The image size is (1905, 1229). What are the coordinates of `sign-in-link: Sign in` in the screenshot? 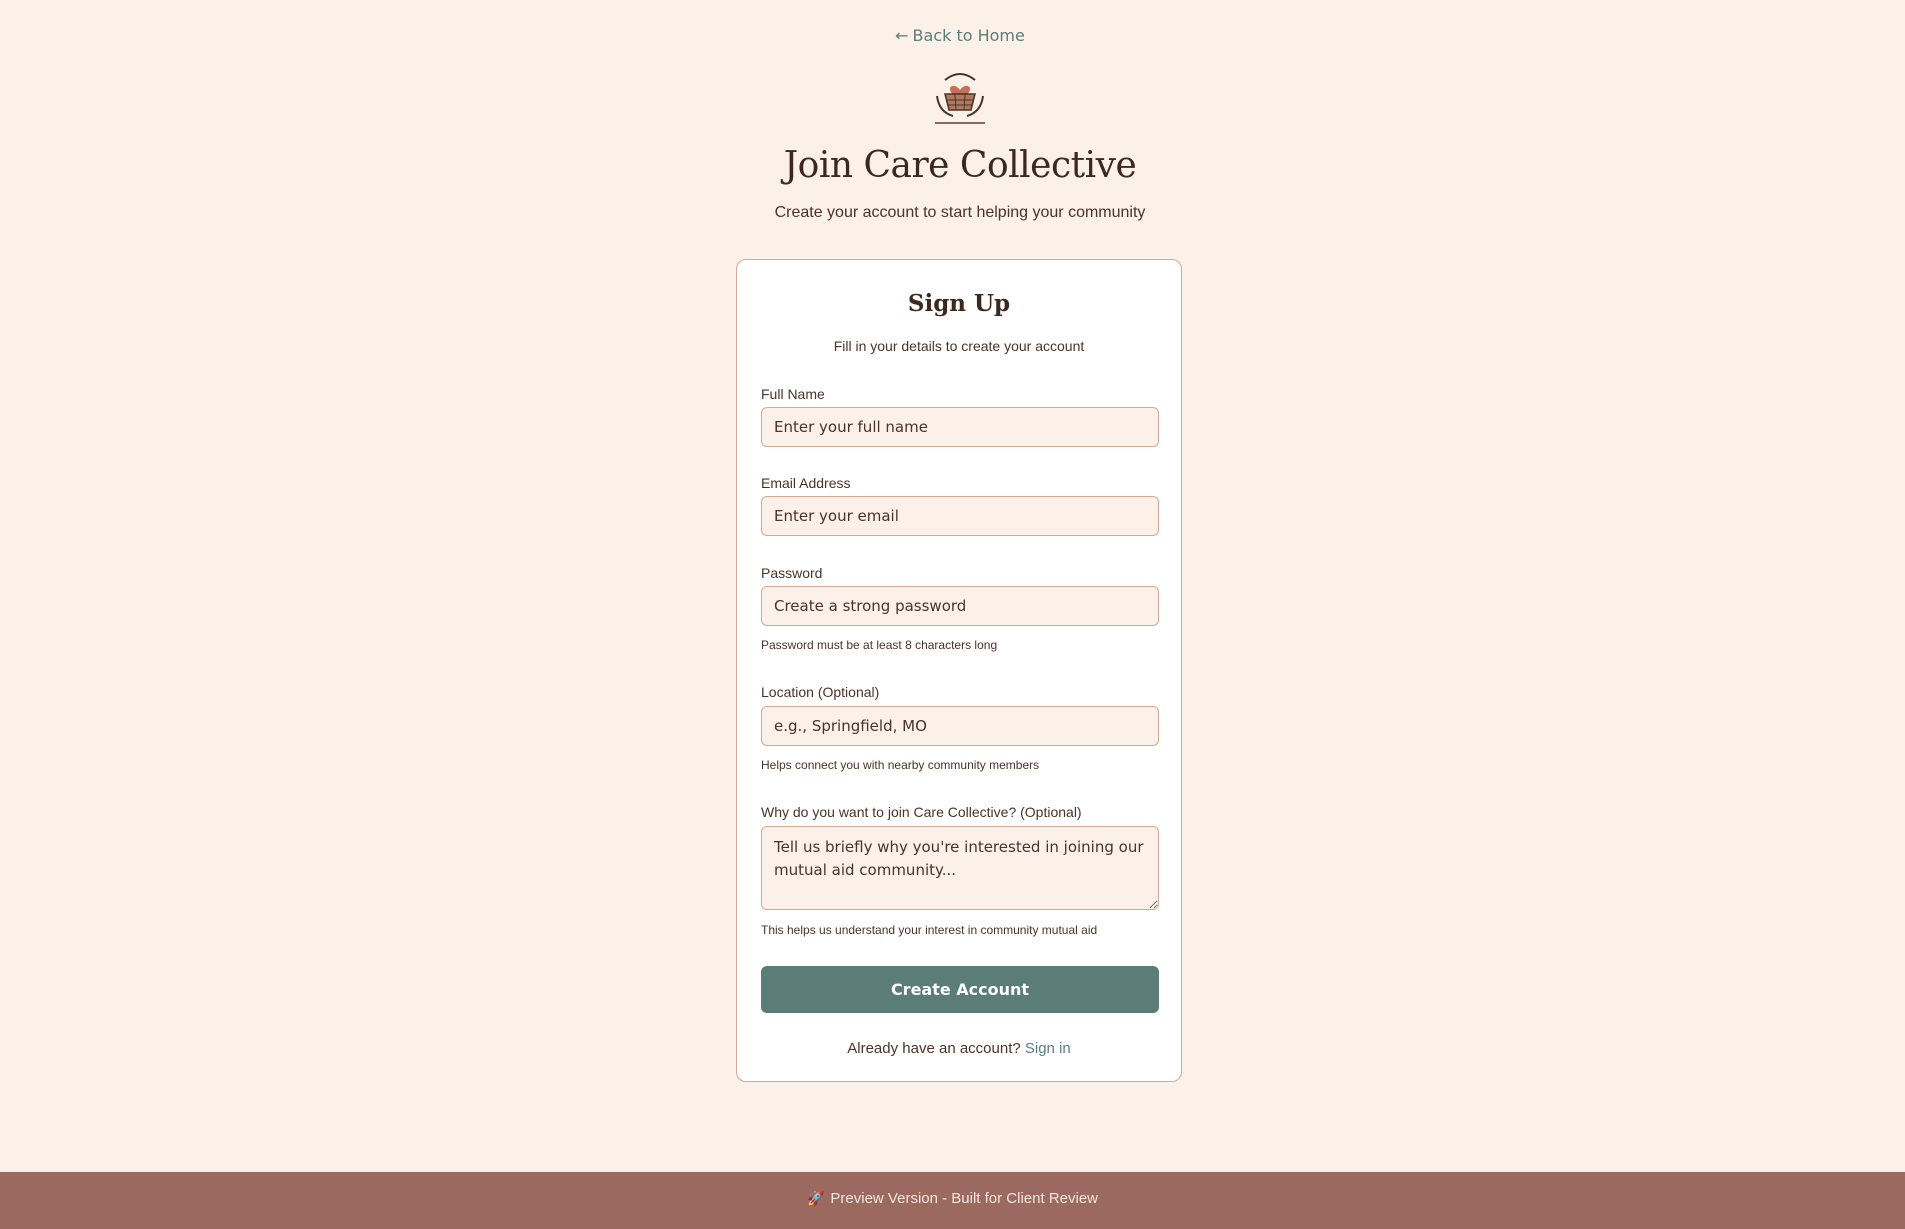 It's located at (1048, 1048).